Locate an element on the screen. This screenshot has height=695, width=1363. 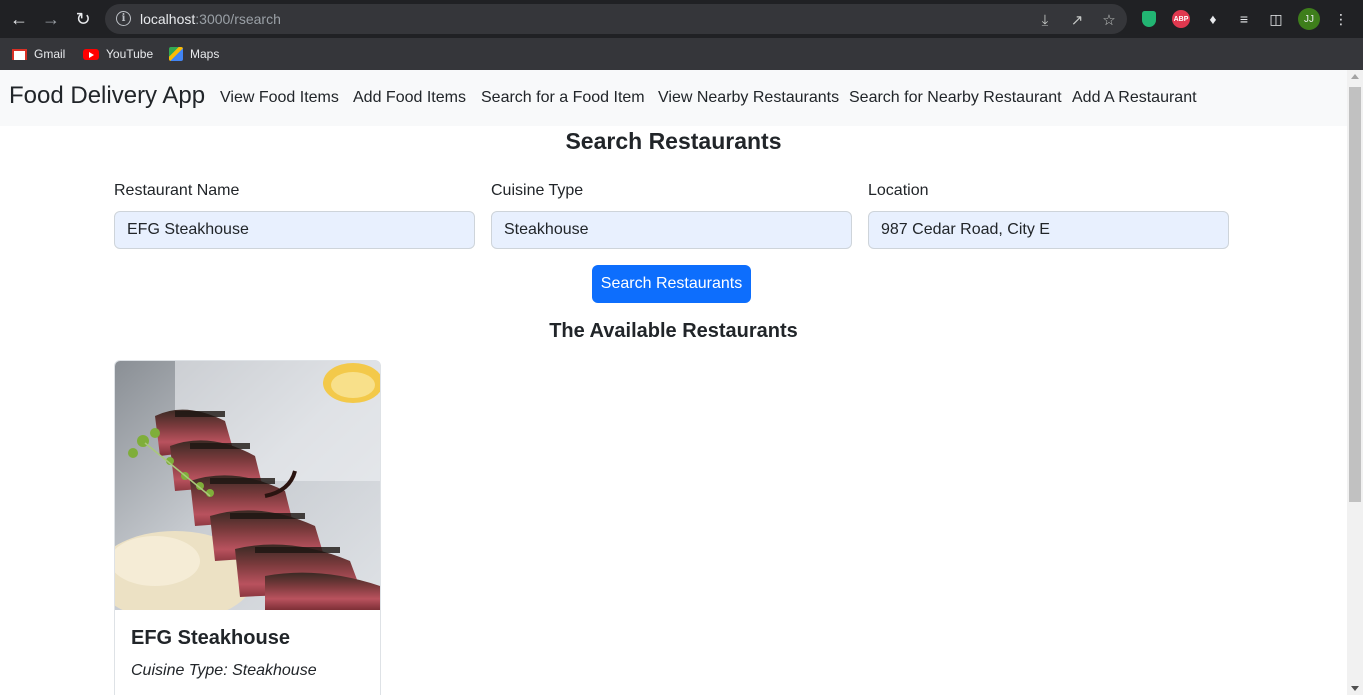
url-path: :3000/rsearch is located at coordinates (238, 19).